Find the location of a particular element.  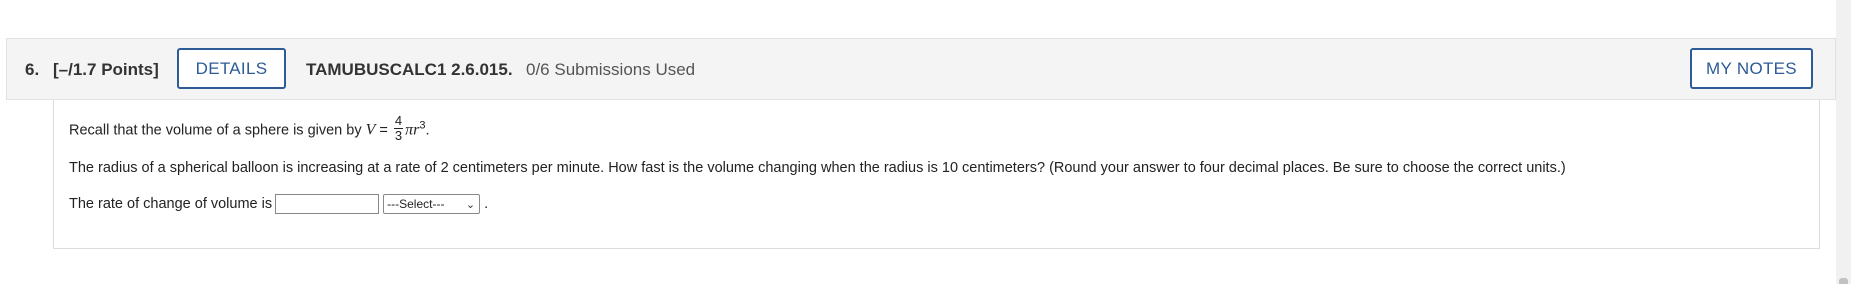

question-number: 6. is located at coordinates (32, 69).